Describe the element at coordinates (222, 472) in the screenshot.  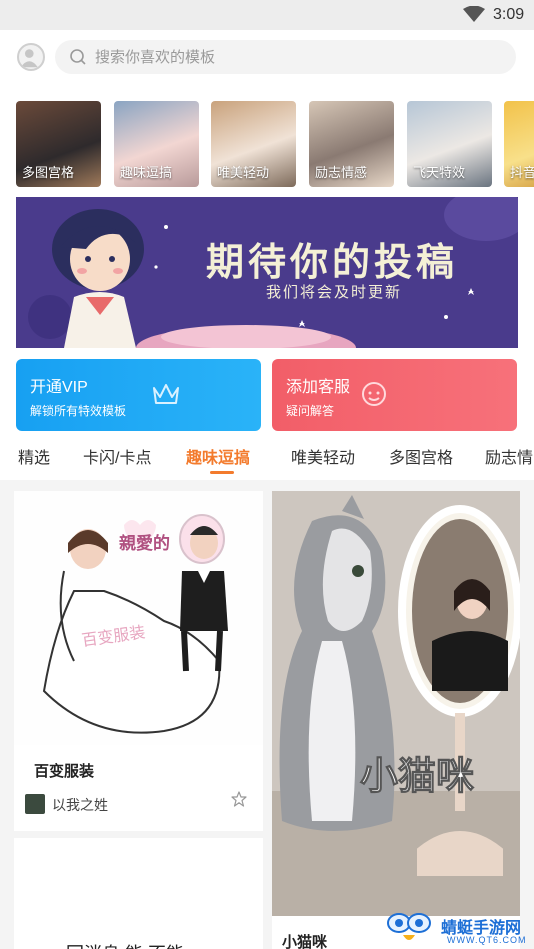
I see `active-tab-indicator` at that location.